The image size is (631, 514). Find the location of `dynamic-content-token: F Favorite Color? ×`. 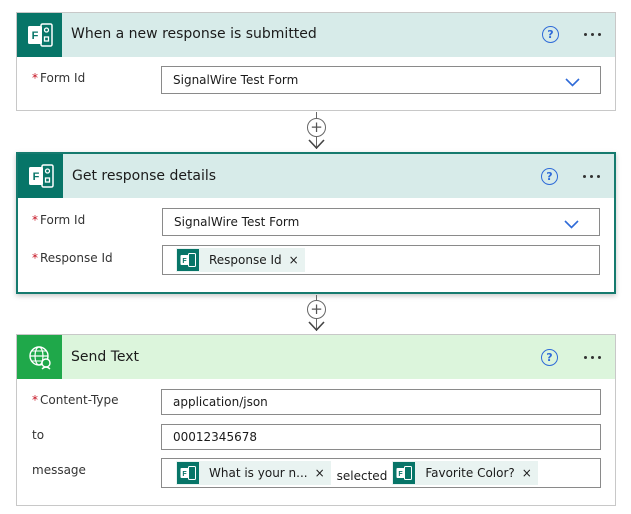

dynamic-content-token: F Favorite Color? × is located at coordinates (465, 473).